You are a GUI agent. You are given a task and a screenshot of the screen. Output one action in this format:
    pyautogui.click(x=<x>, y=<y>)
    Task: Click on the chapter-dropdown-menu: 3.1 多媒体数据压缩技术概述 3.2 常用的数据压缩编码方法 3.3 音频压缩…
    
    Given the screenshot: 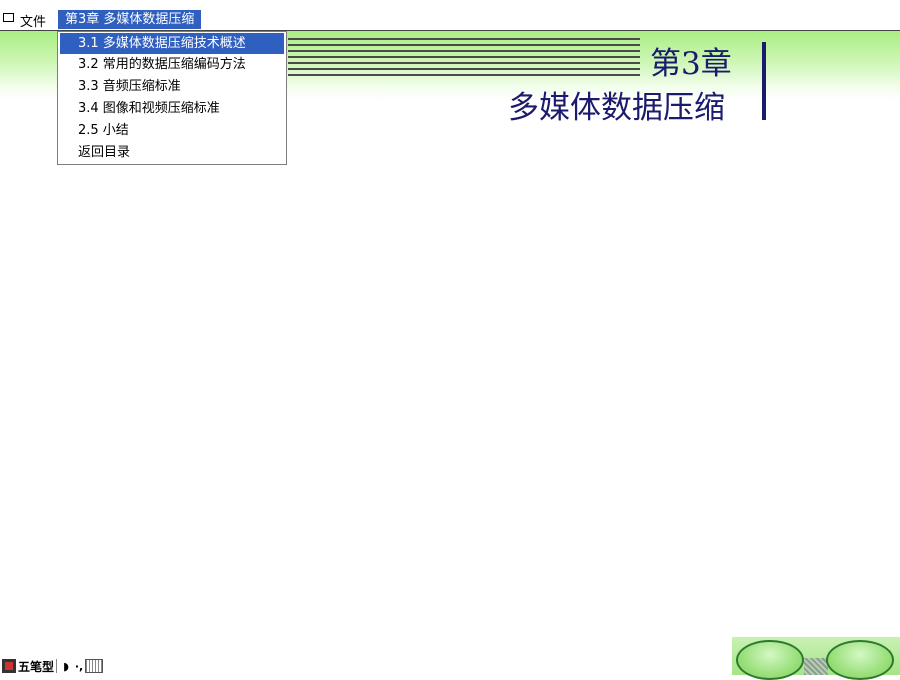 What is the action you would take?
    pyautogui.click(x=172, y=98)
    